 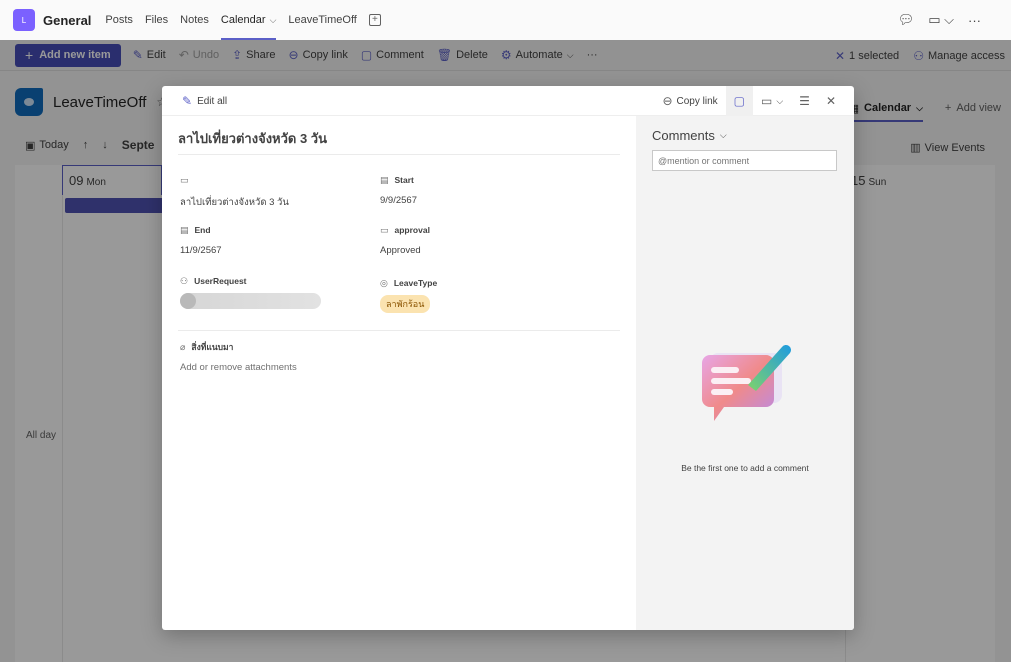 I want to click on field-label: approval, so click(x=412, y=230).